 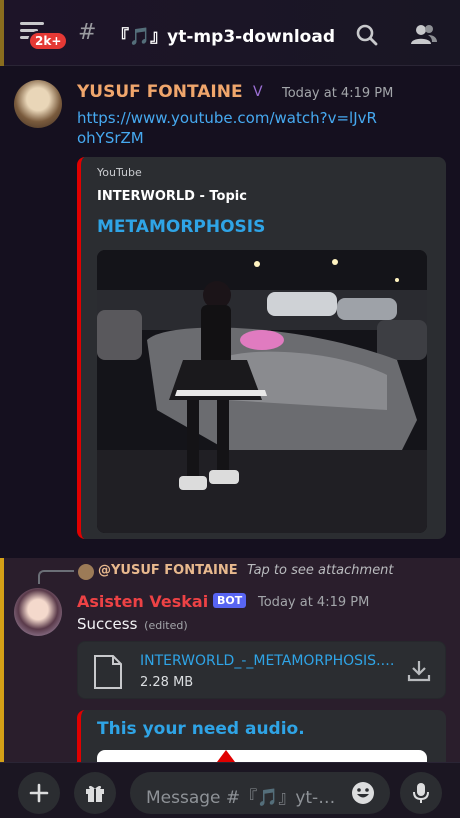 What do you see at coordinates (2, 33) in the screenshot?
I see `header-accent` at bounding box center [2, 33].